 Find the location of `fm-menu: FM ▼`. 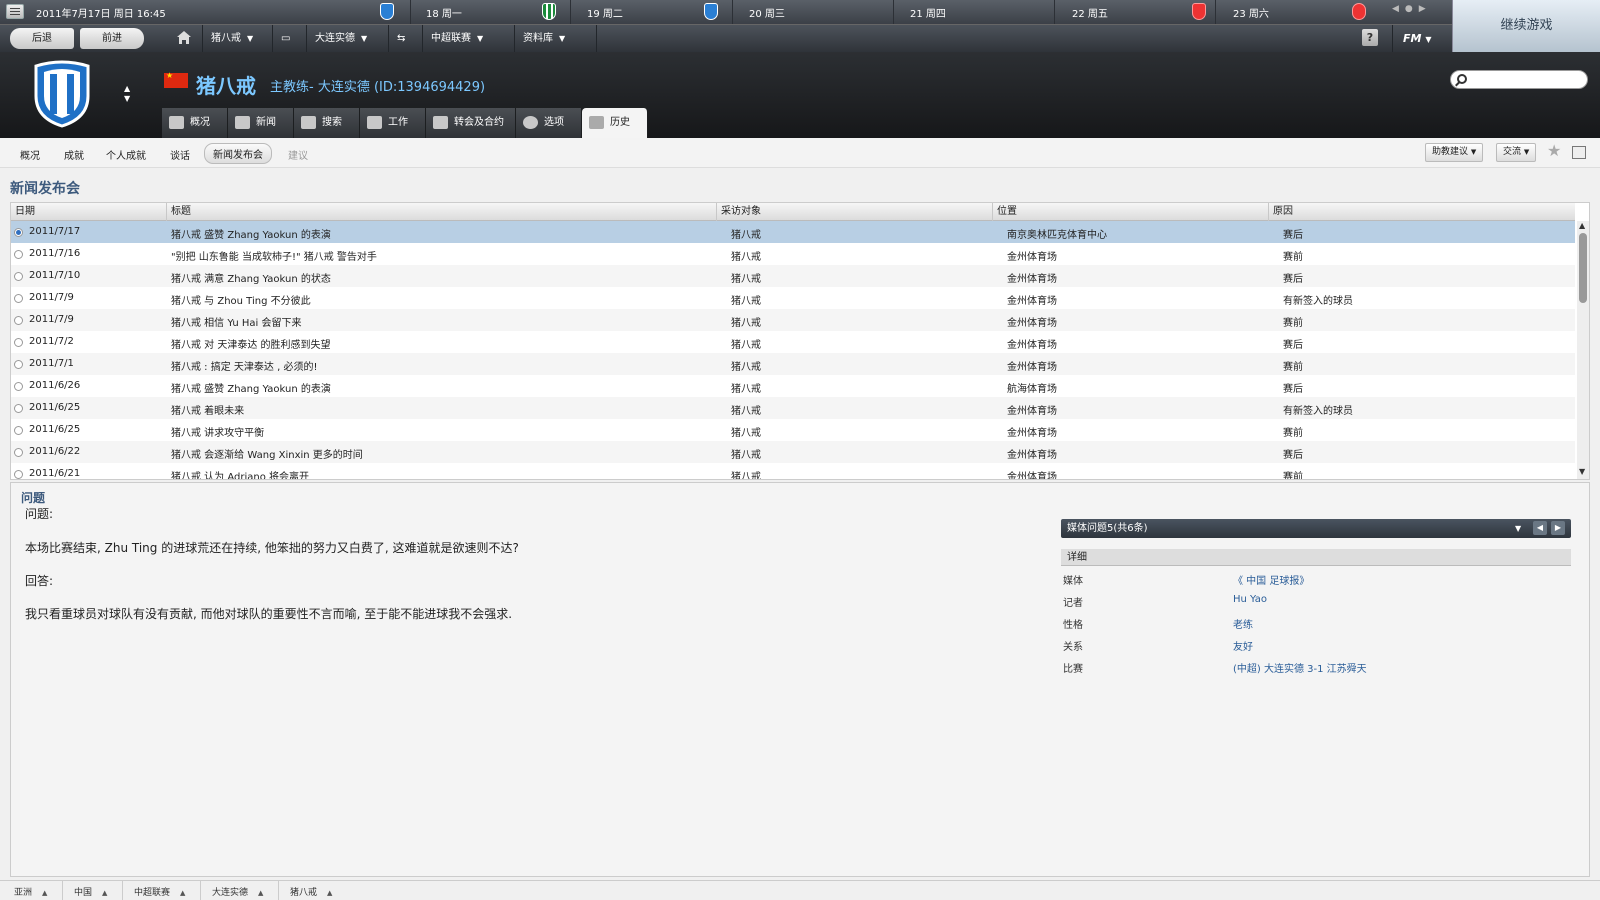

fm-menu: FM ▼ is located at coordinates (1422, 39).